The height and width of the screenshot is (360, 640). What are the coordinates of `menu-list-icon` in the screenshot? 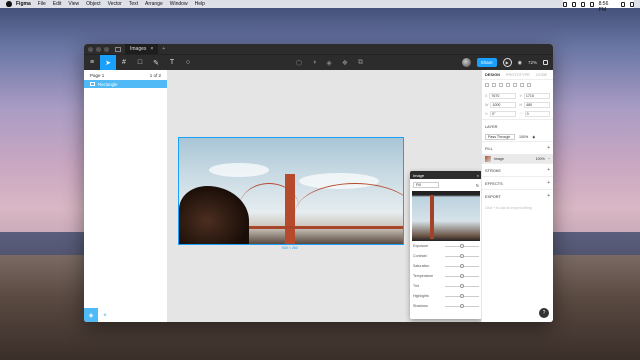 It's located at (632, 4).